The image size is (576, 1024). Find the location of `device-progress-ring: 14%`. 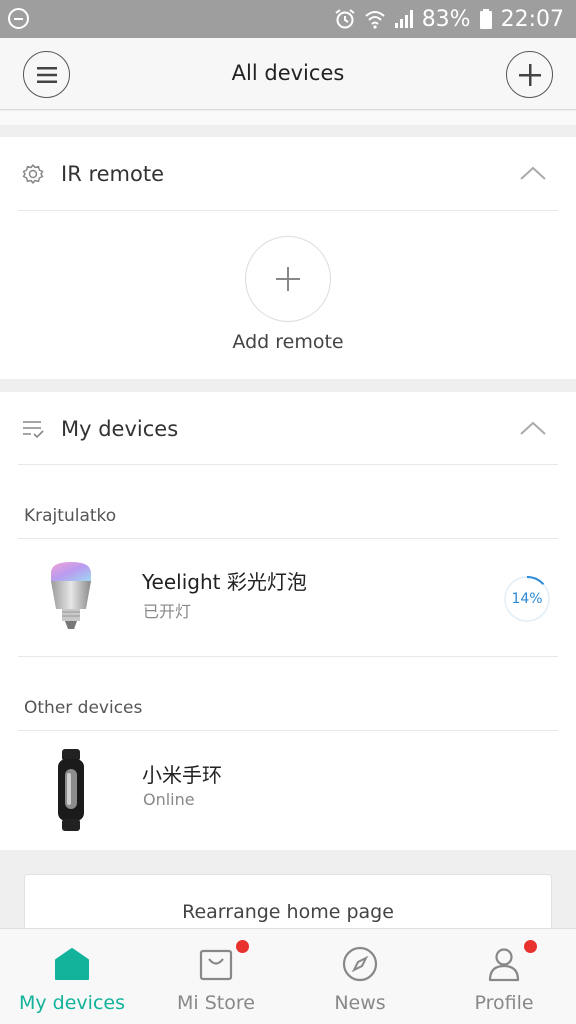

device-progress-ring: 14% is located at coordinates (527, 599).